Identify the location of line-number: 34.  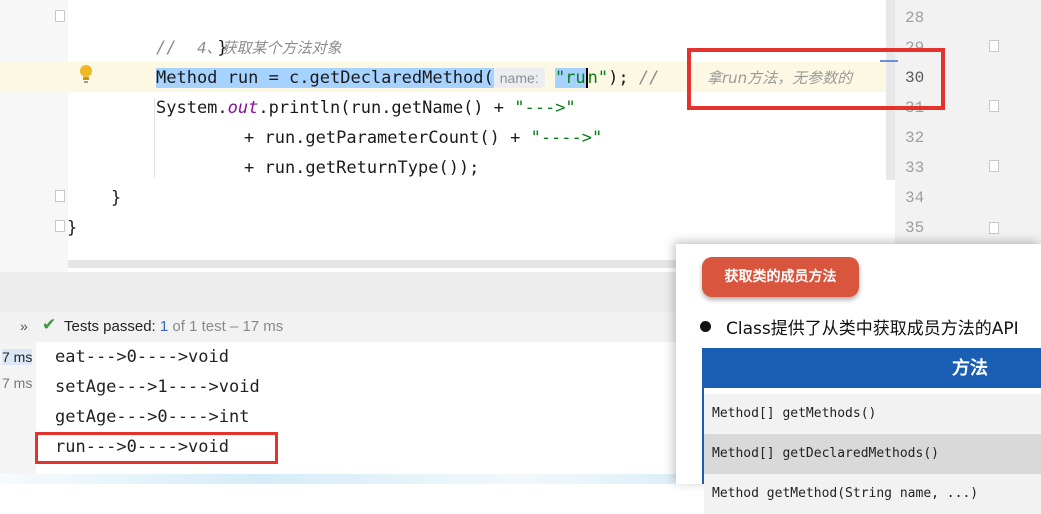
(915, 198).